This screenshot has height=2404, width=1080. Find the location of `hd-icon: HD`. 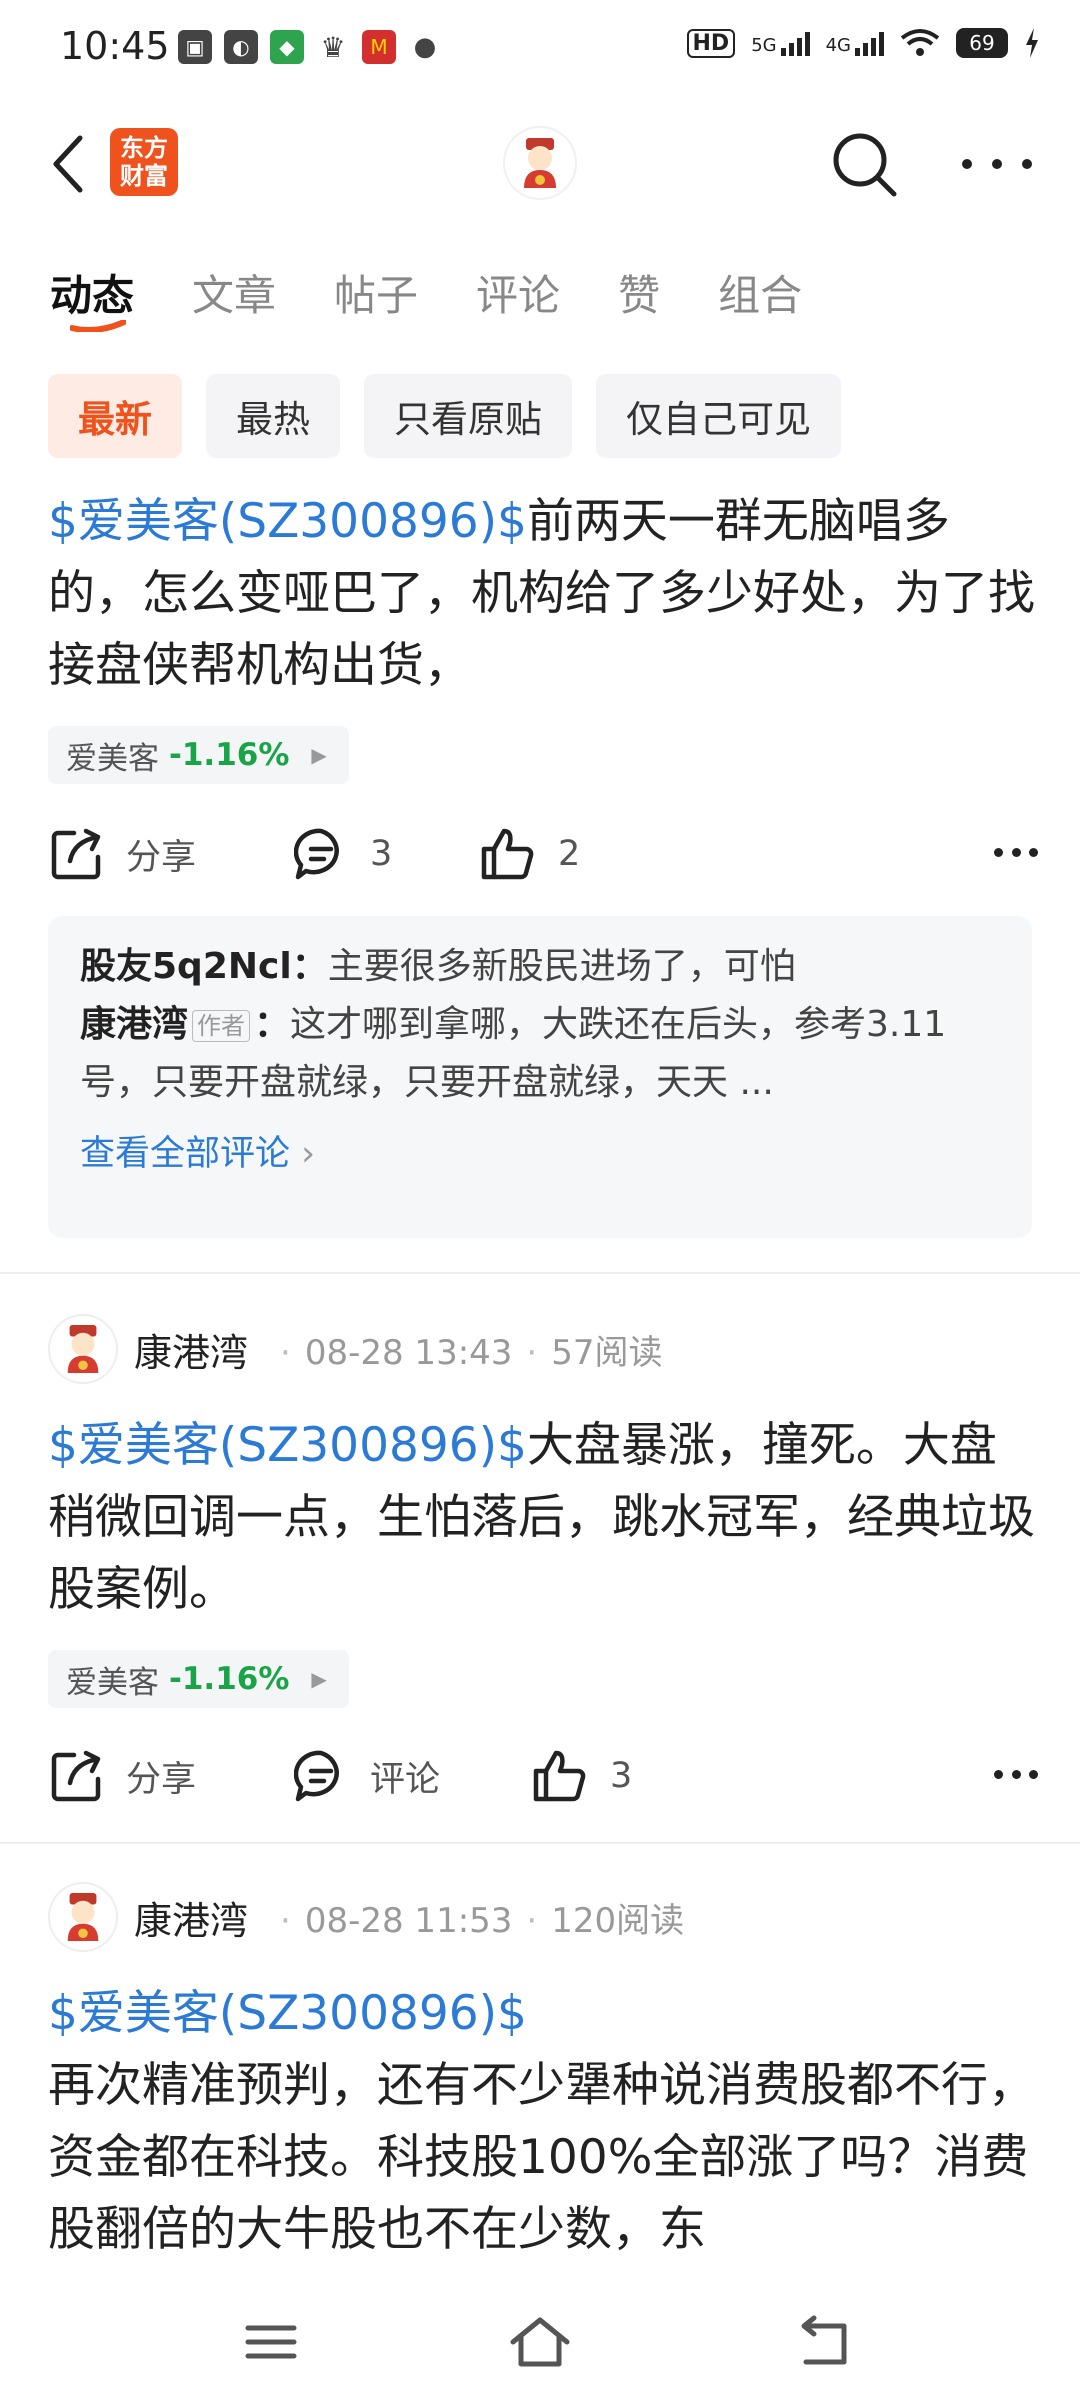

hd-icon: HD is located at coordinates (711, 43).